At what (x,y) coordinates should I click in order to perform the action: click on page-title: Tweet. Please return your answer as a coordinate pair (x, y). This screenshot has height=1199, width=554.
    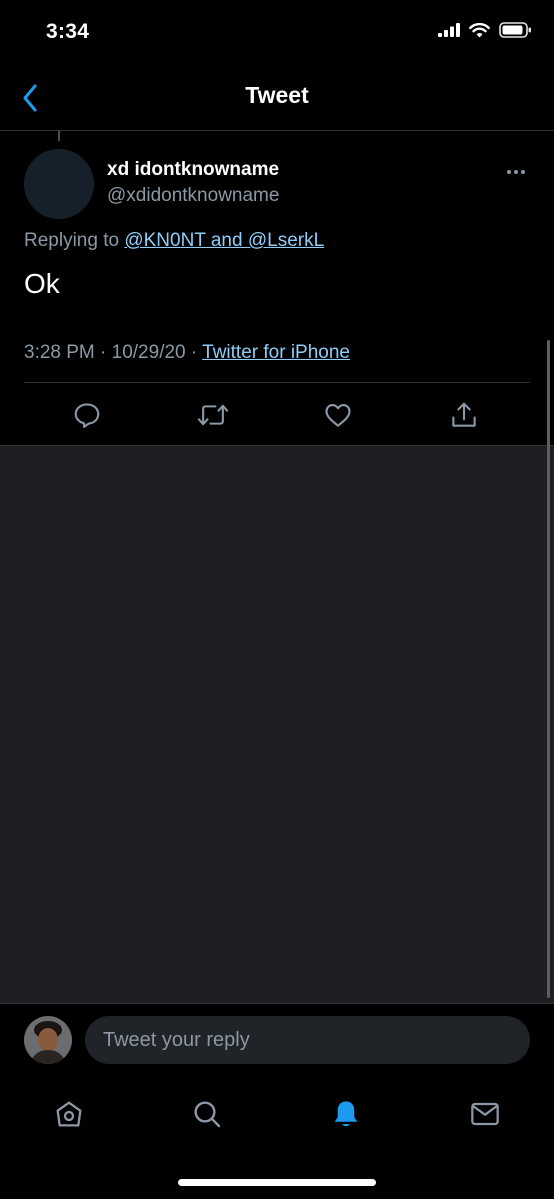
    Looking at the image, I should click on (277, 95).